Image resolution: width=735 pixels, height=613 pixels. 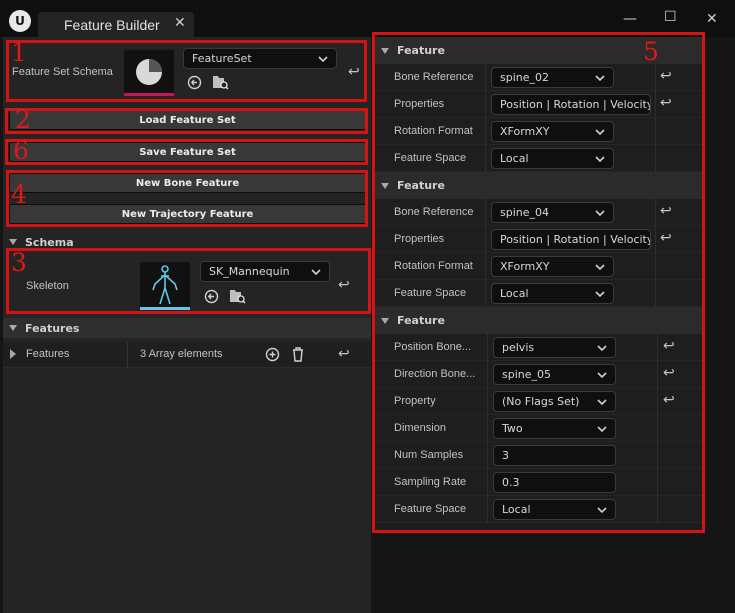 What do you see at coordinates (630, 19) in the screenshot?
I see `minimize-icon: —` at bounding box center [630, 19].